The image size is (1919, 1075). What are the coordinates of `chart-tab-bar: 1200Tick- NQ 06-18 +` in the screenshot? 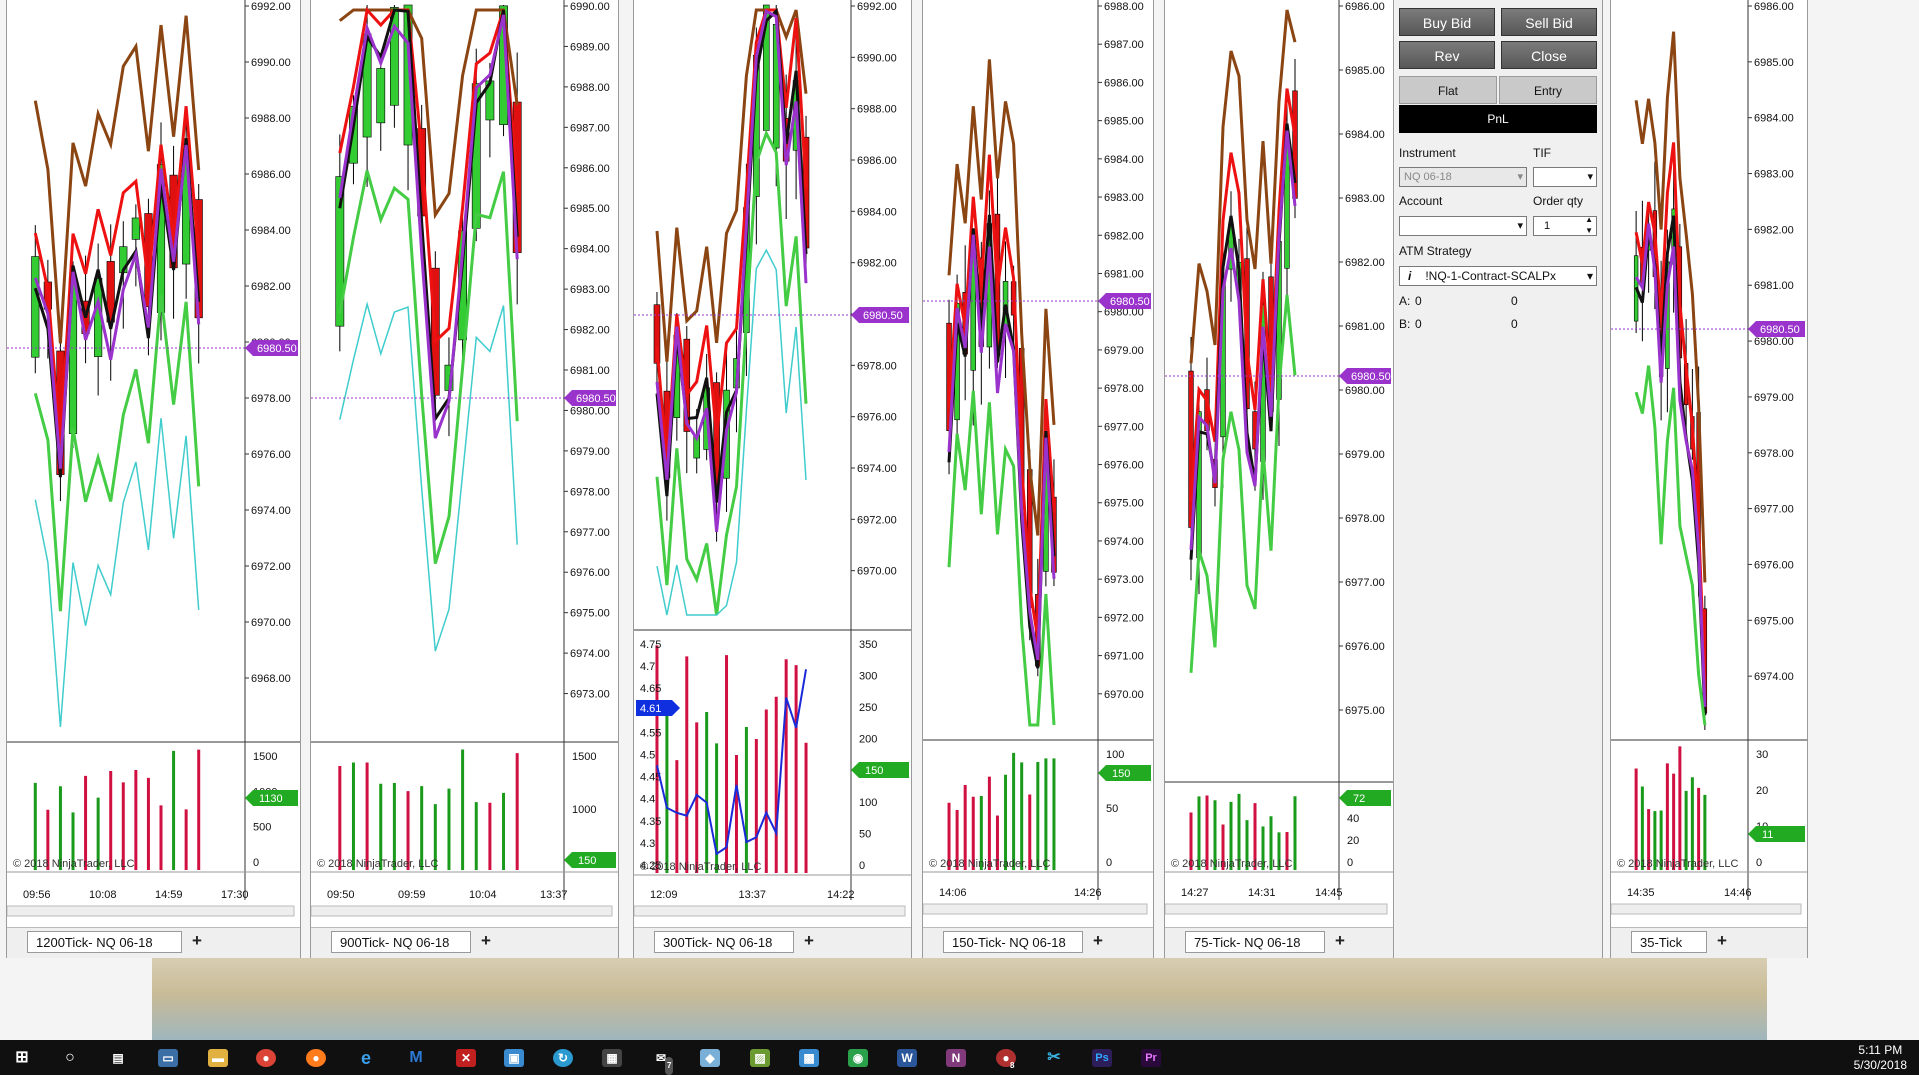 It's located at (153, 942).